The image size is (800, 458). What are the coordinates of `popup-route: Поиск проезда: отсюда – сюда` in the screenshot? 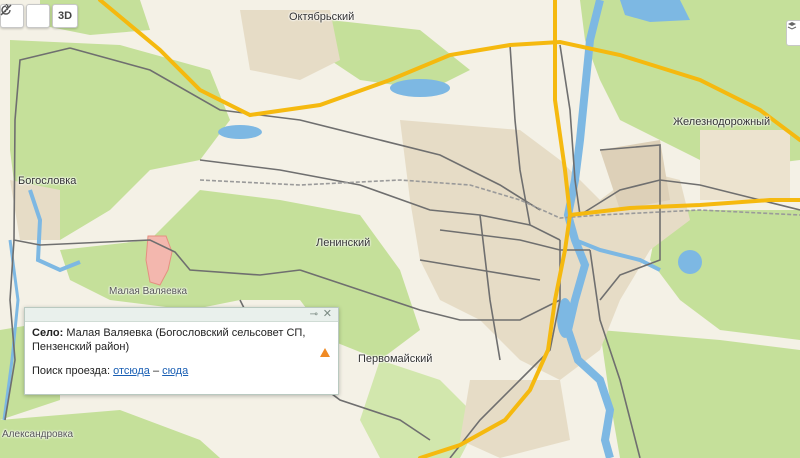 It's located at (181, 371).